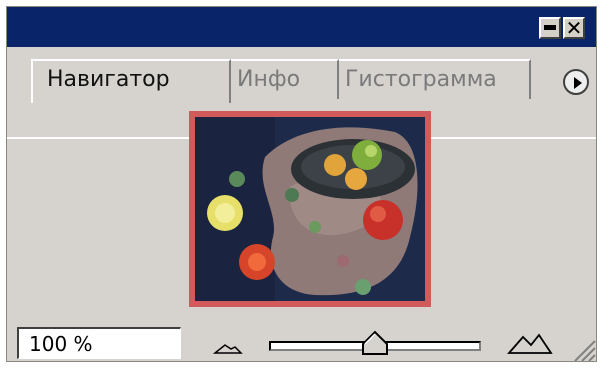 This screenshot has height=368, width=603. I want to click on zoom-percentage-field: 100 %, so click(99, 343).